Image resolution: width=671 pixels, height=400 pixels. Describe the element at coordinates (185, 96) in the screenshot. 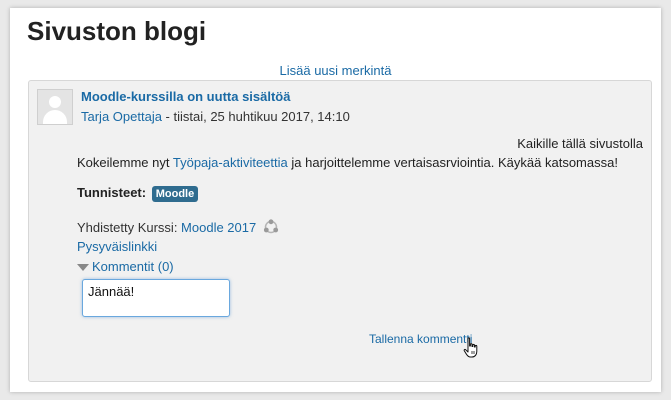

I see `post-title-link: Moodle-kurssilla on uutta sisältöä` at that location.